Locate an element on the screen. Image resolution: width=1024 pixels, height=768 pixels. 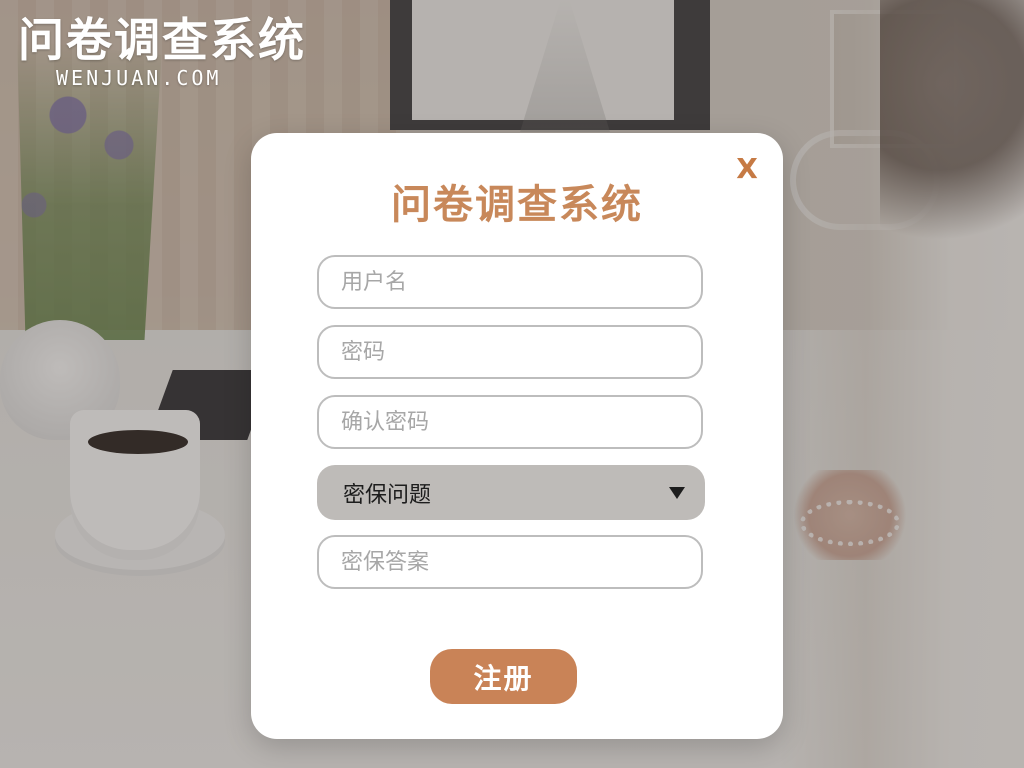
confirm-password-input is located at coordinates (510, 422).